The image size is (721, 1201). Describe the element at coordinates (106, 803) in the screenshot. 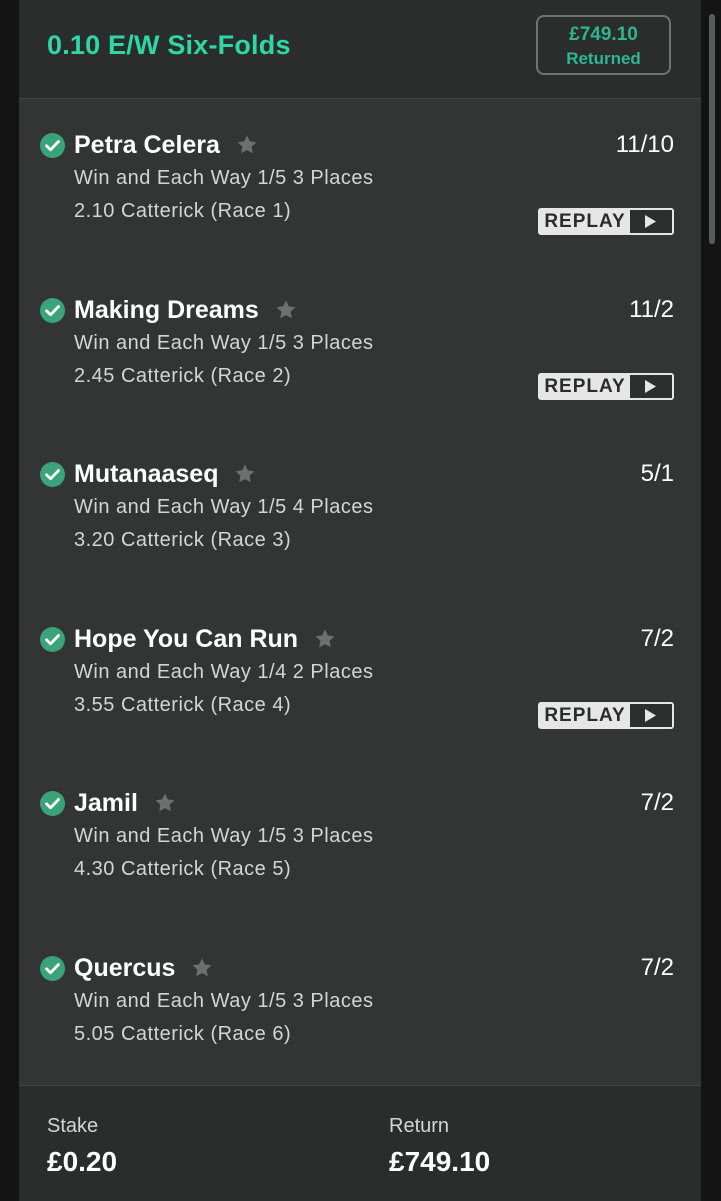

I see `horse-name-text: Jamil` at that location.